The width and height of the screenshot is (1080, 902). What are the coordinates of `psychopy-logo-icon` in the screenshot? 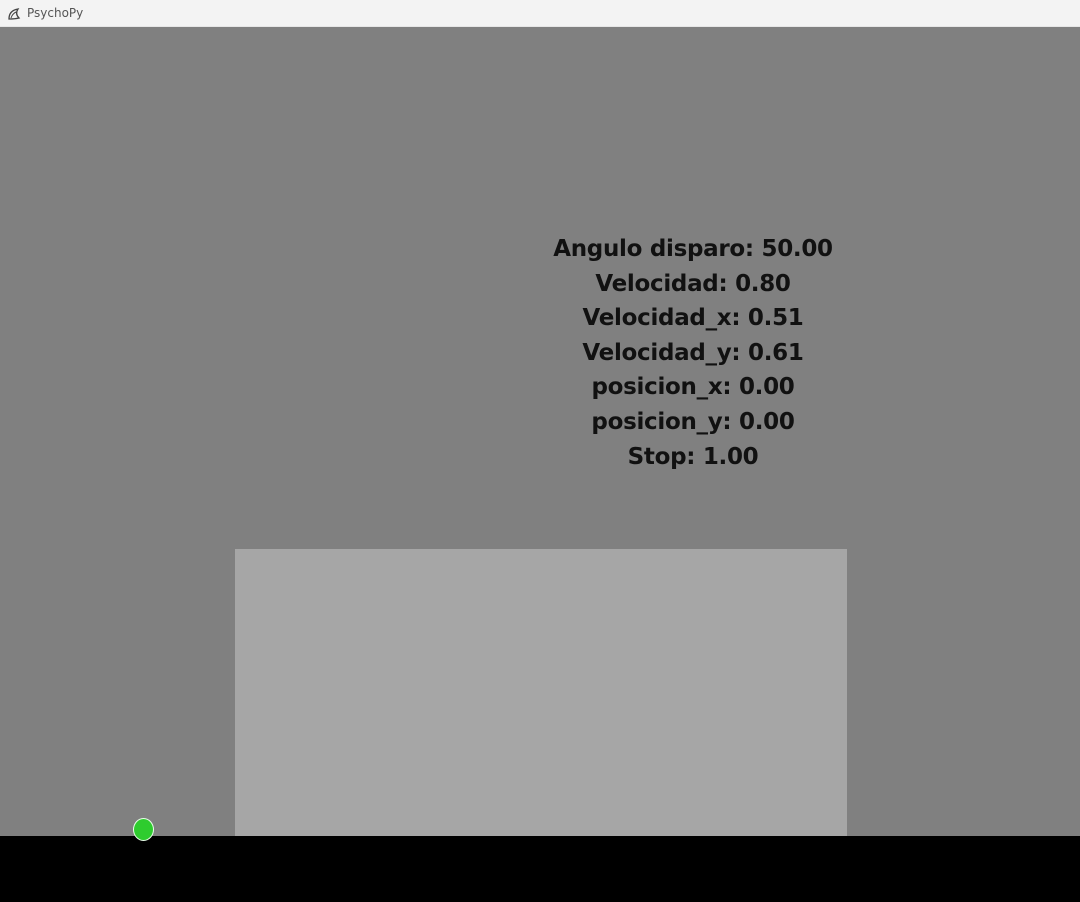 It's located at (14, 13).